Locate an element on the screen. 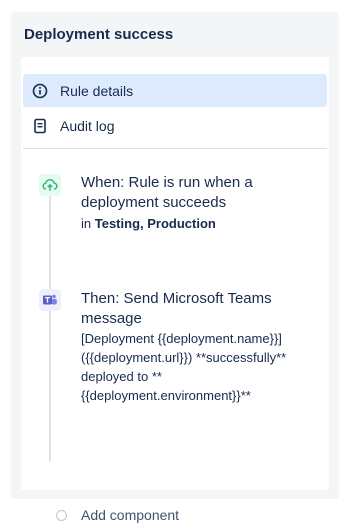  microsoft-teams-icon is located at coordinates (50, 300).